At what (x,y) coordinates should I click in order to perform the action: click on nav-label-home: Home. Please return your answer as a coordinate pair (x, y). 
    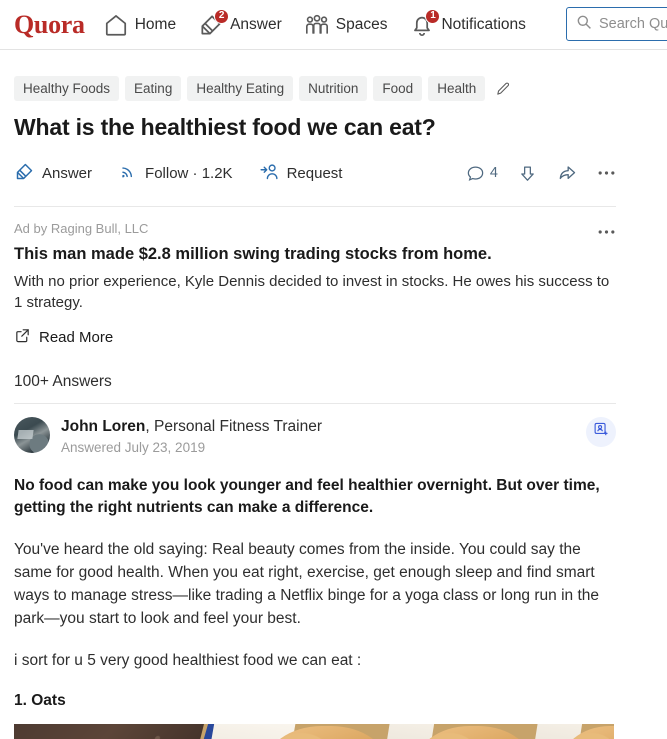
    Looking at the image, I should click on (155, 24).